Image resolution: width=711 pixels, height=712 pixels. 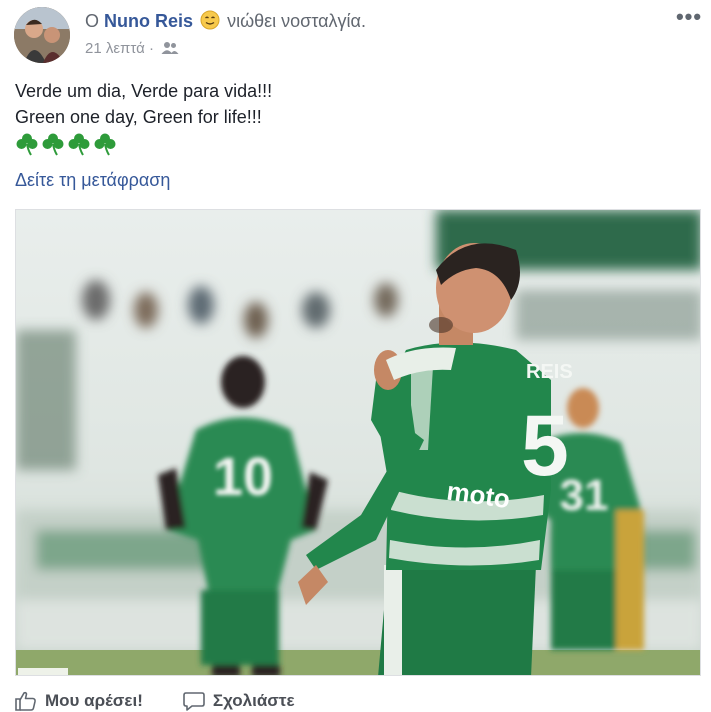 What do you see at coordinates (225, 21) in the screenshot?
I see `post-header: Ο Nuno Reis νιώθει νοσταλγία.` at bounding box center [225, 21].